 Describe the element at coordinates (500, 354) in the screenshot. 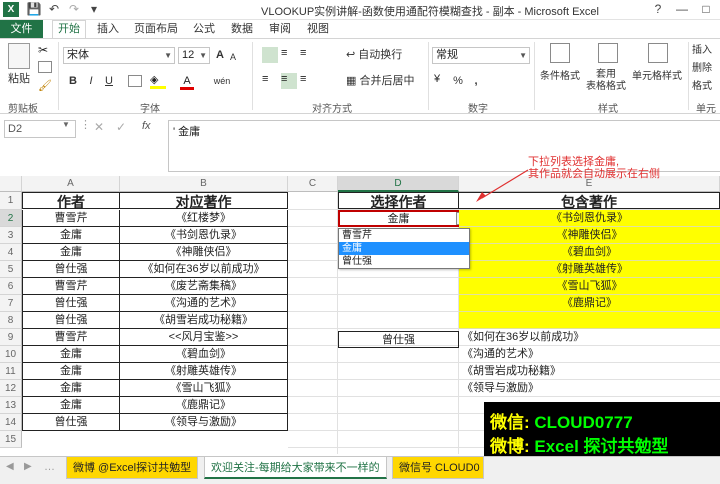

I see `cell-result: 《沟通的艺术》` at that location.